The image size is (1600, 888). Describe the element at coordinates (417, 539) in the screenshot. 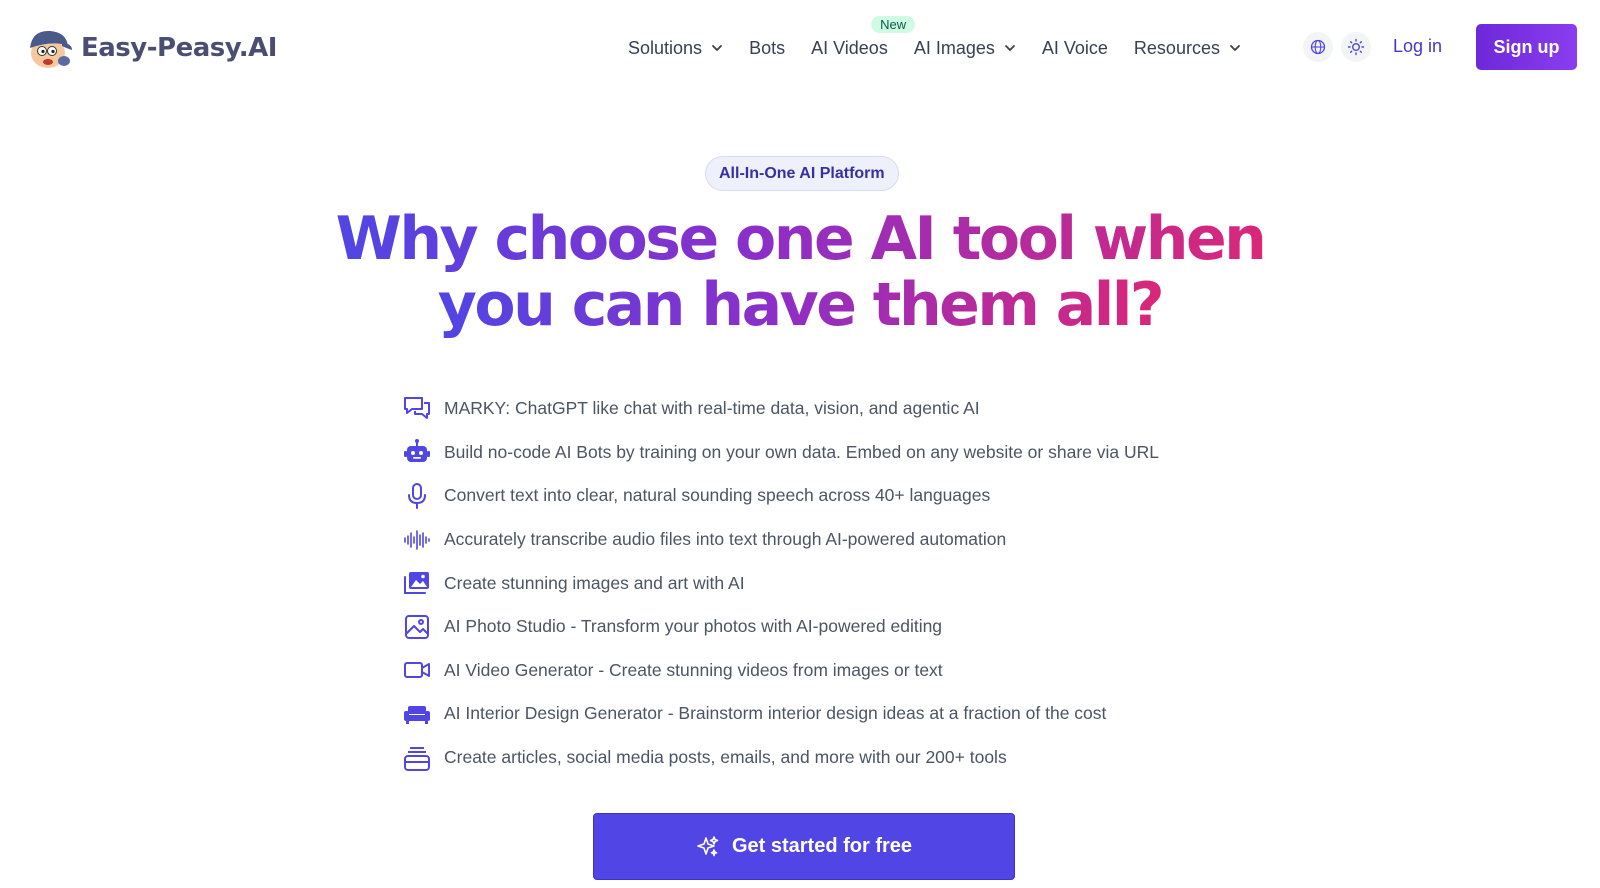

I see `waveform-icon` at that location.